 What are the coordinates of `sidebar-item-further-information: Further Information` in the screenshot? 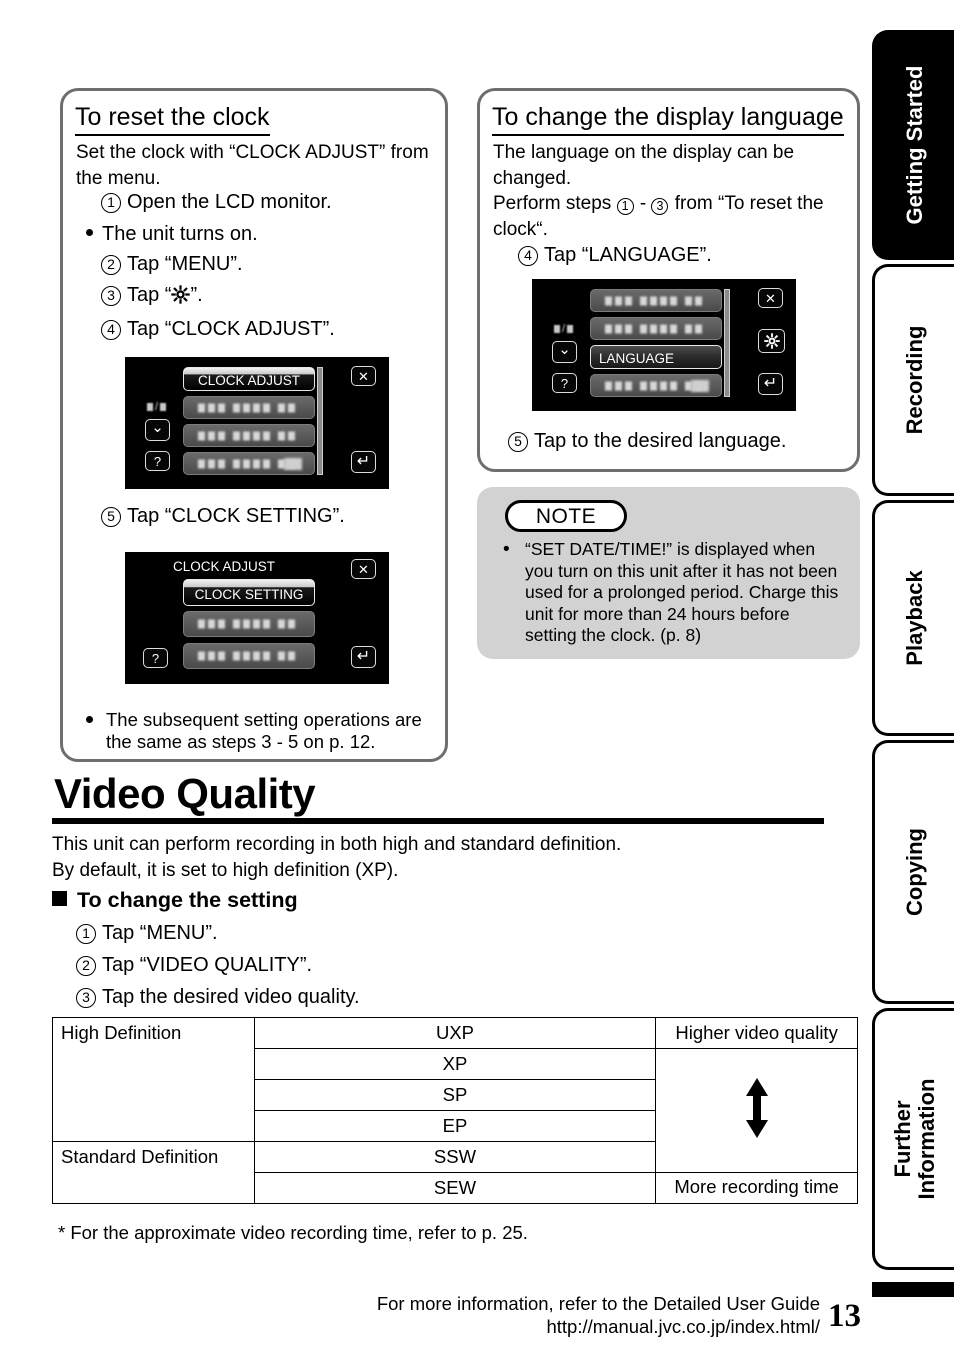 It's located at (913, 1139).